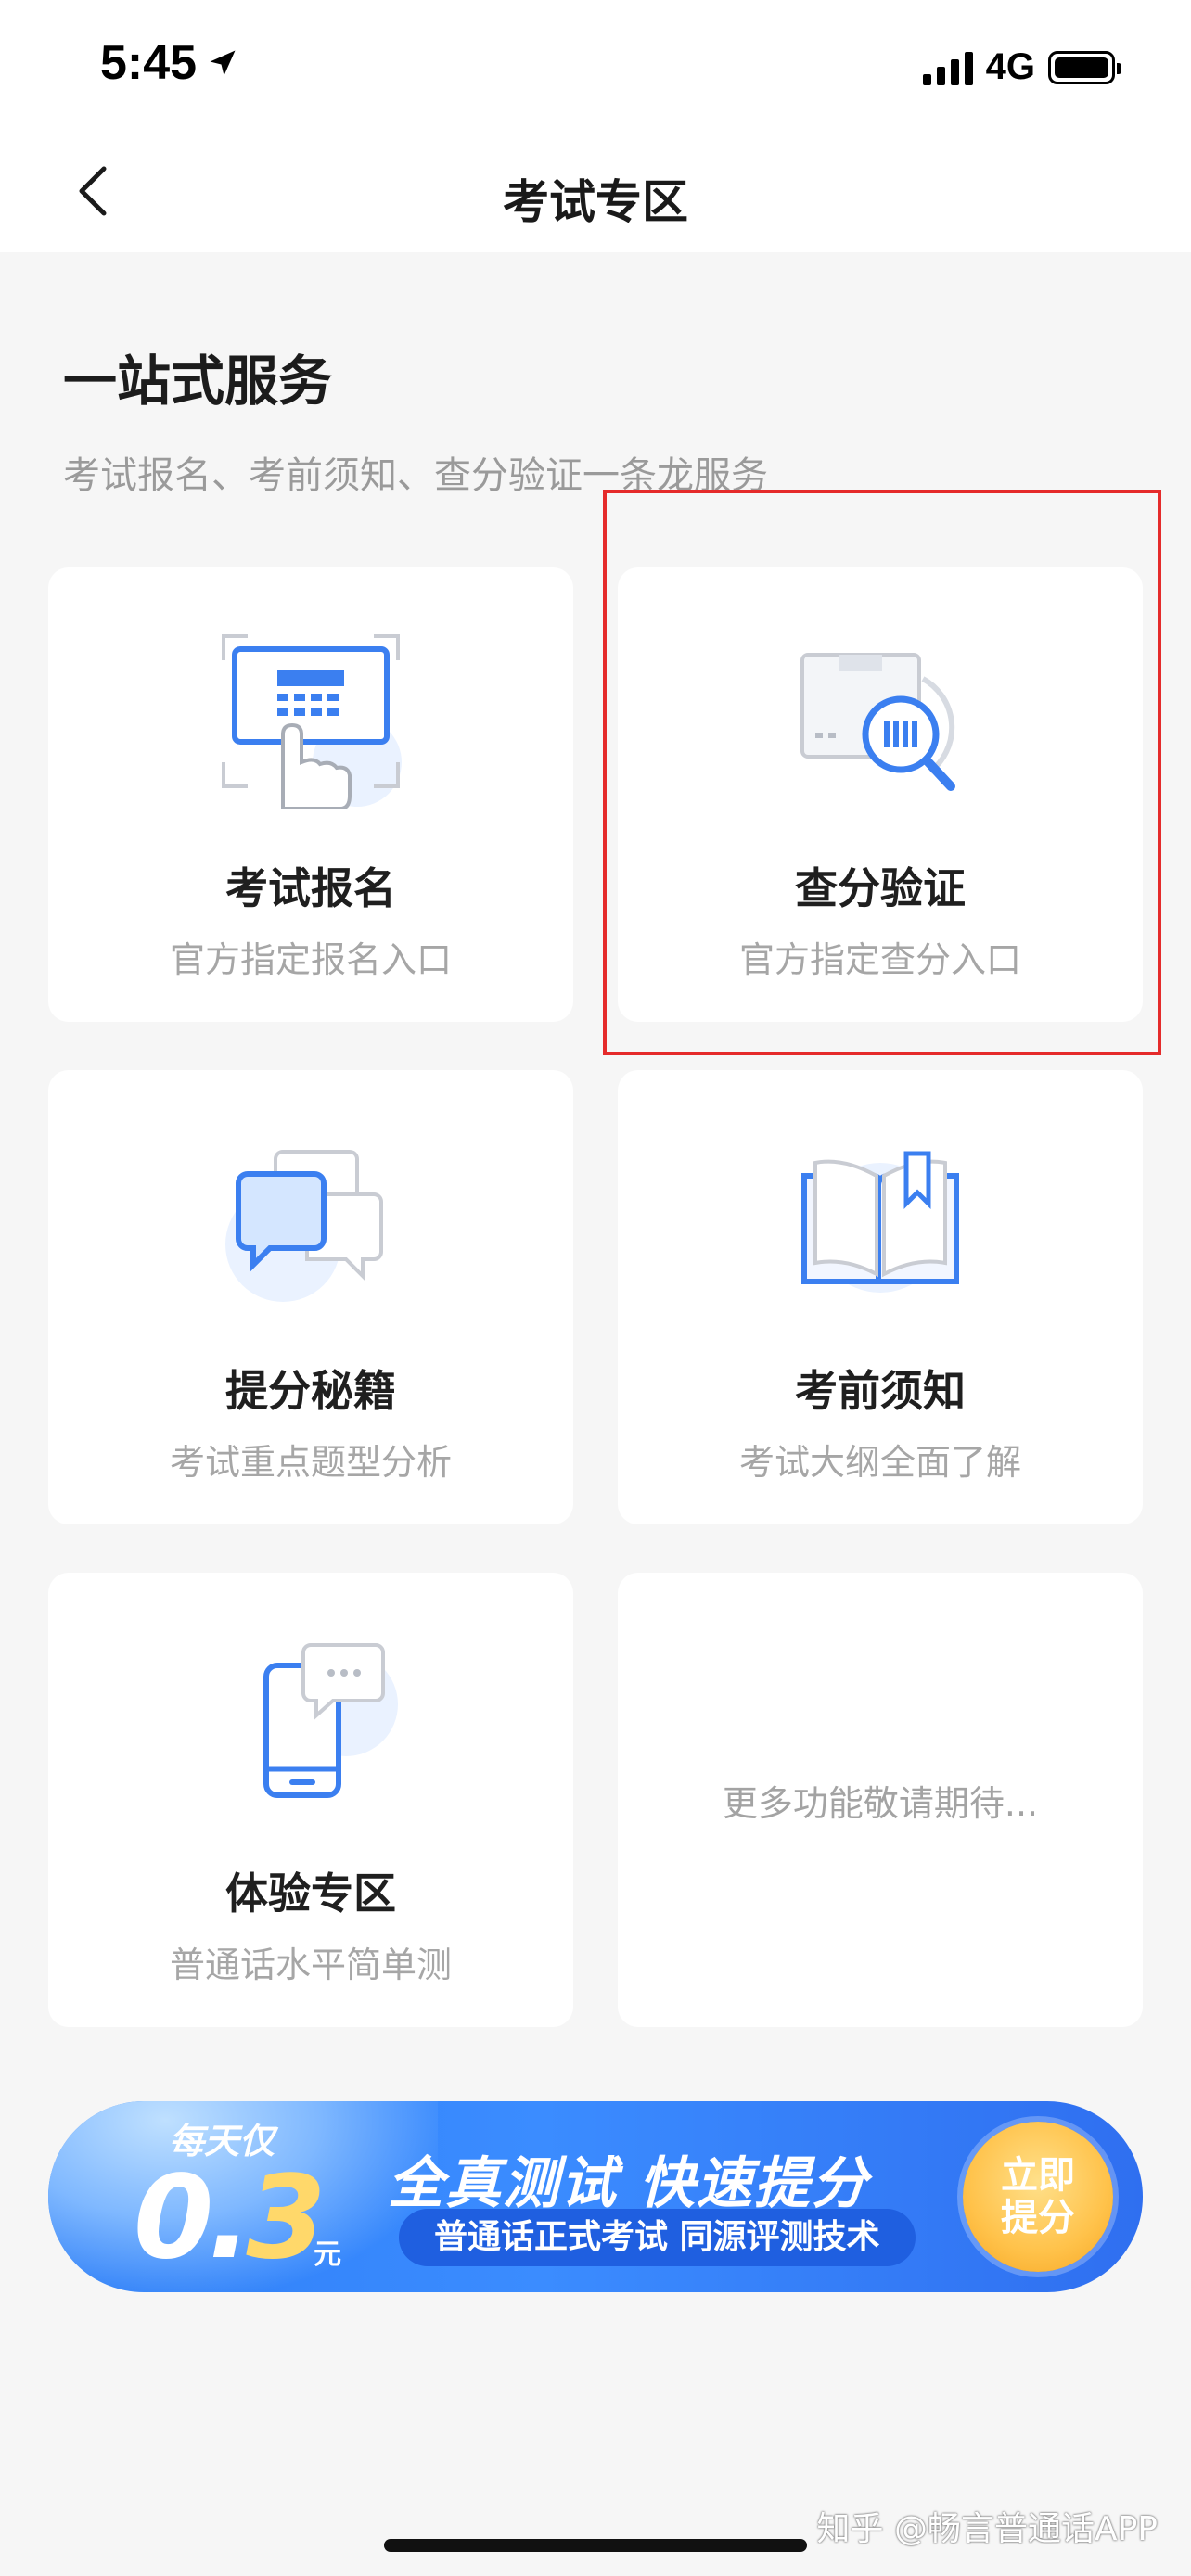  I want to click on phone-chat-icon, so click(310, 1721).